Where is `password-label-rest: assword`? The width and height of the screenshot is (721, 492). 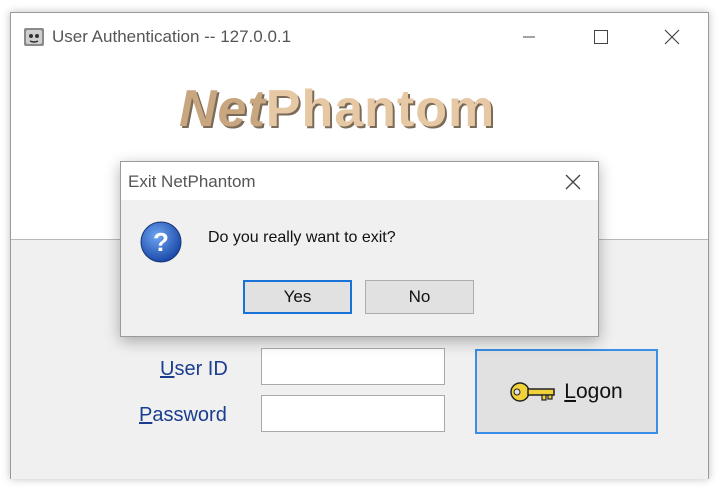
password-label-rest: assword is located at coordinates (189, 415).